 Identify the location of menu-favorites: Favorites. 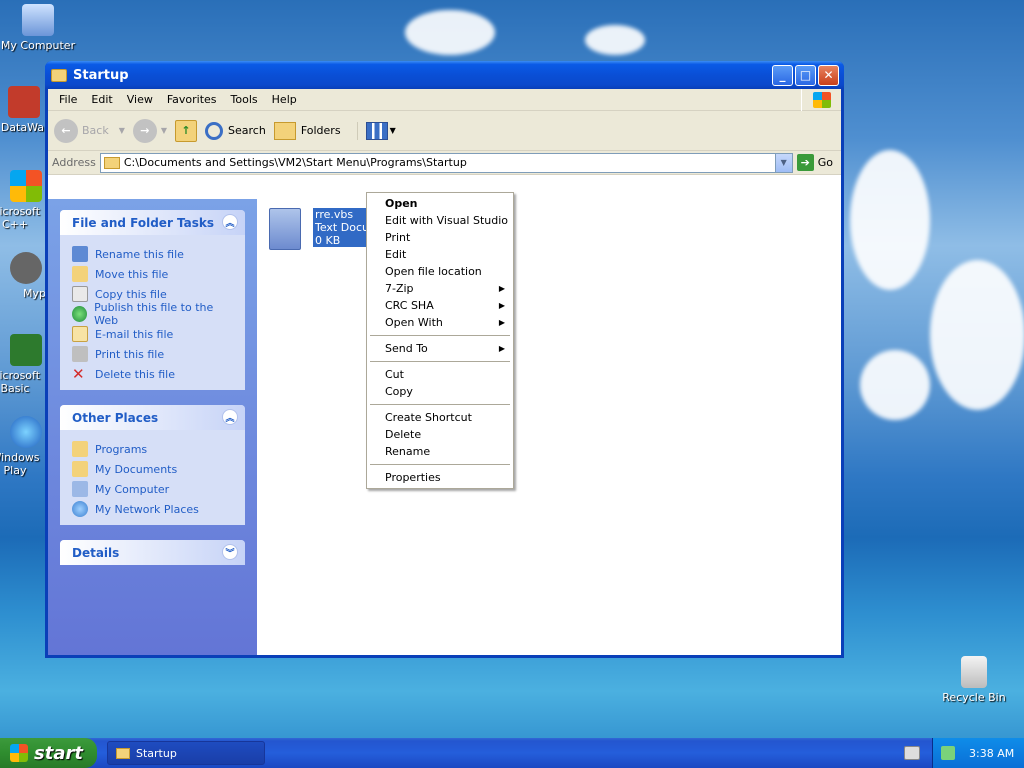
(192, 99).